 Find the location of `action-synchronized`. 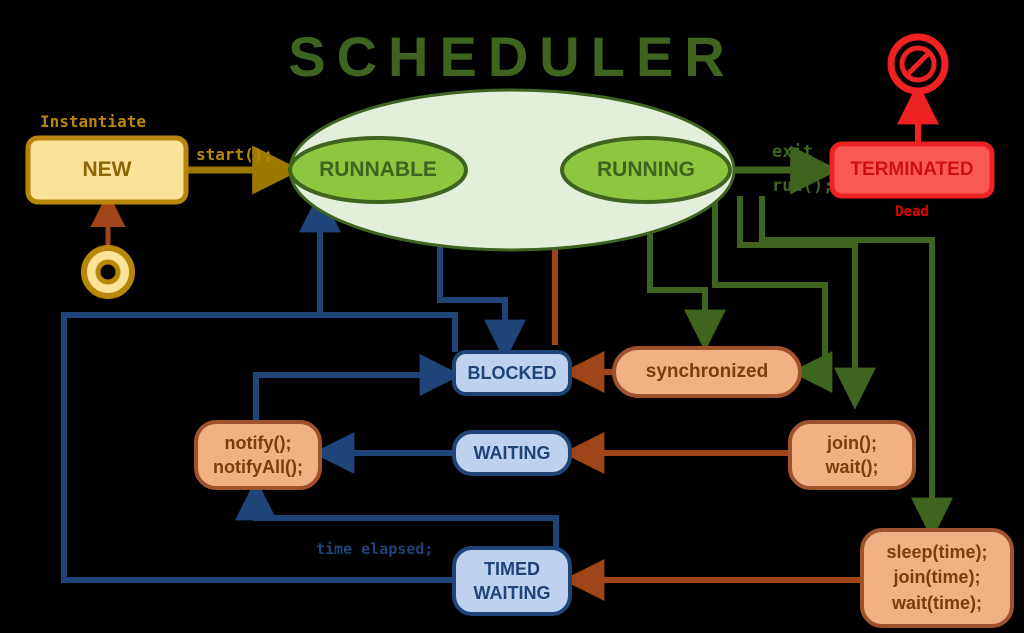

action-synchronized is located at coordinates (707, 372).